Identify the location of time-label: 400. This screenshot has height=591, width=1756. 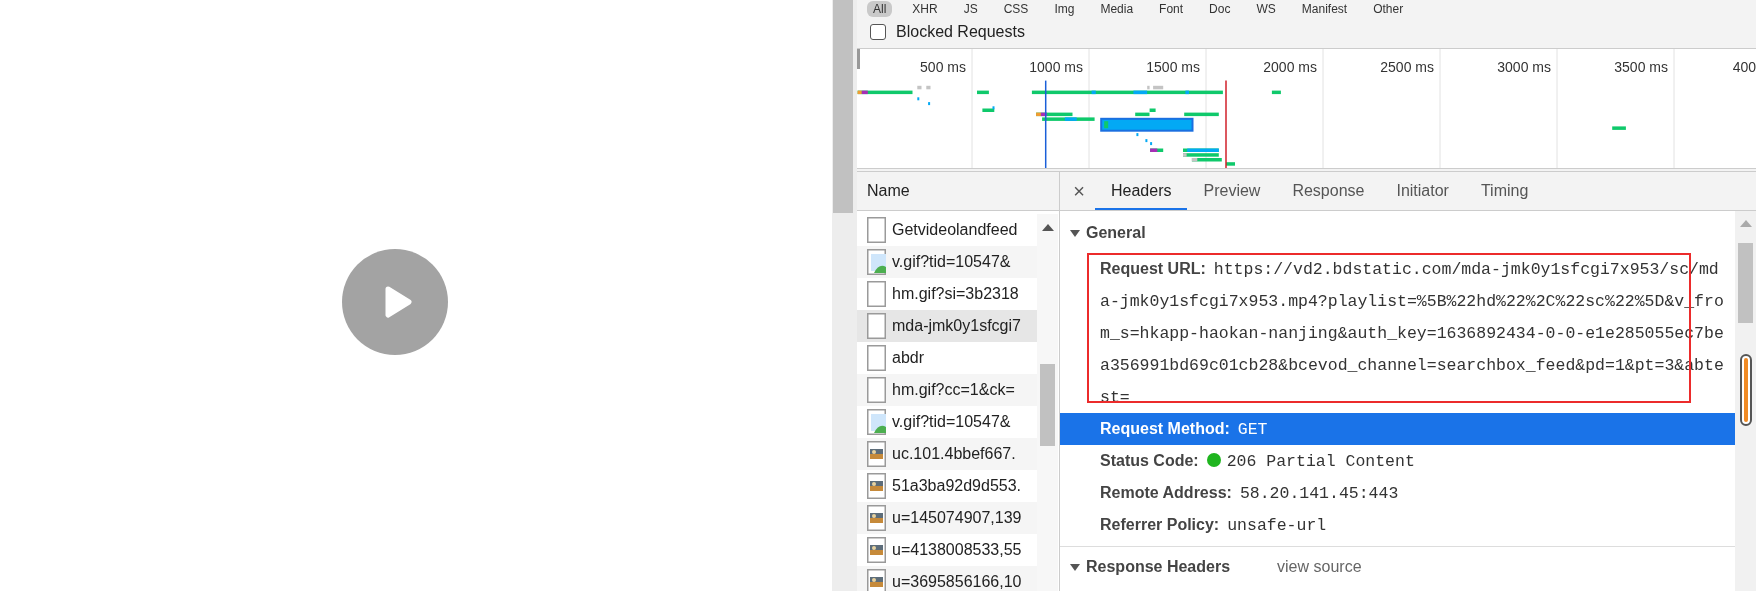
(1744, 67).